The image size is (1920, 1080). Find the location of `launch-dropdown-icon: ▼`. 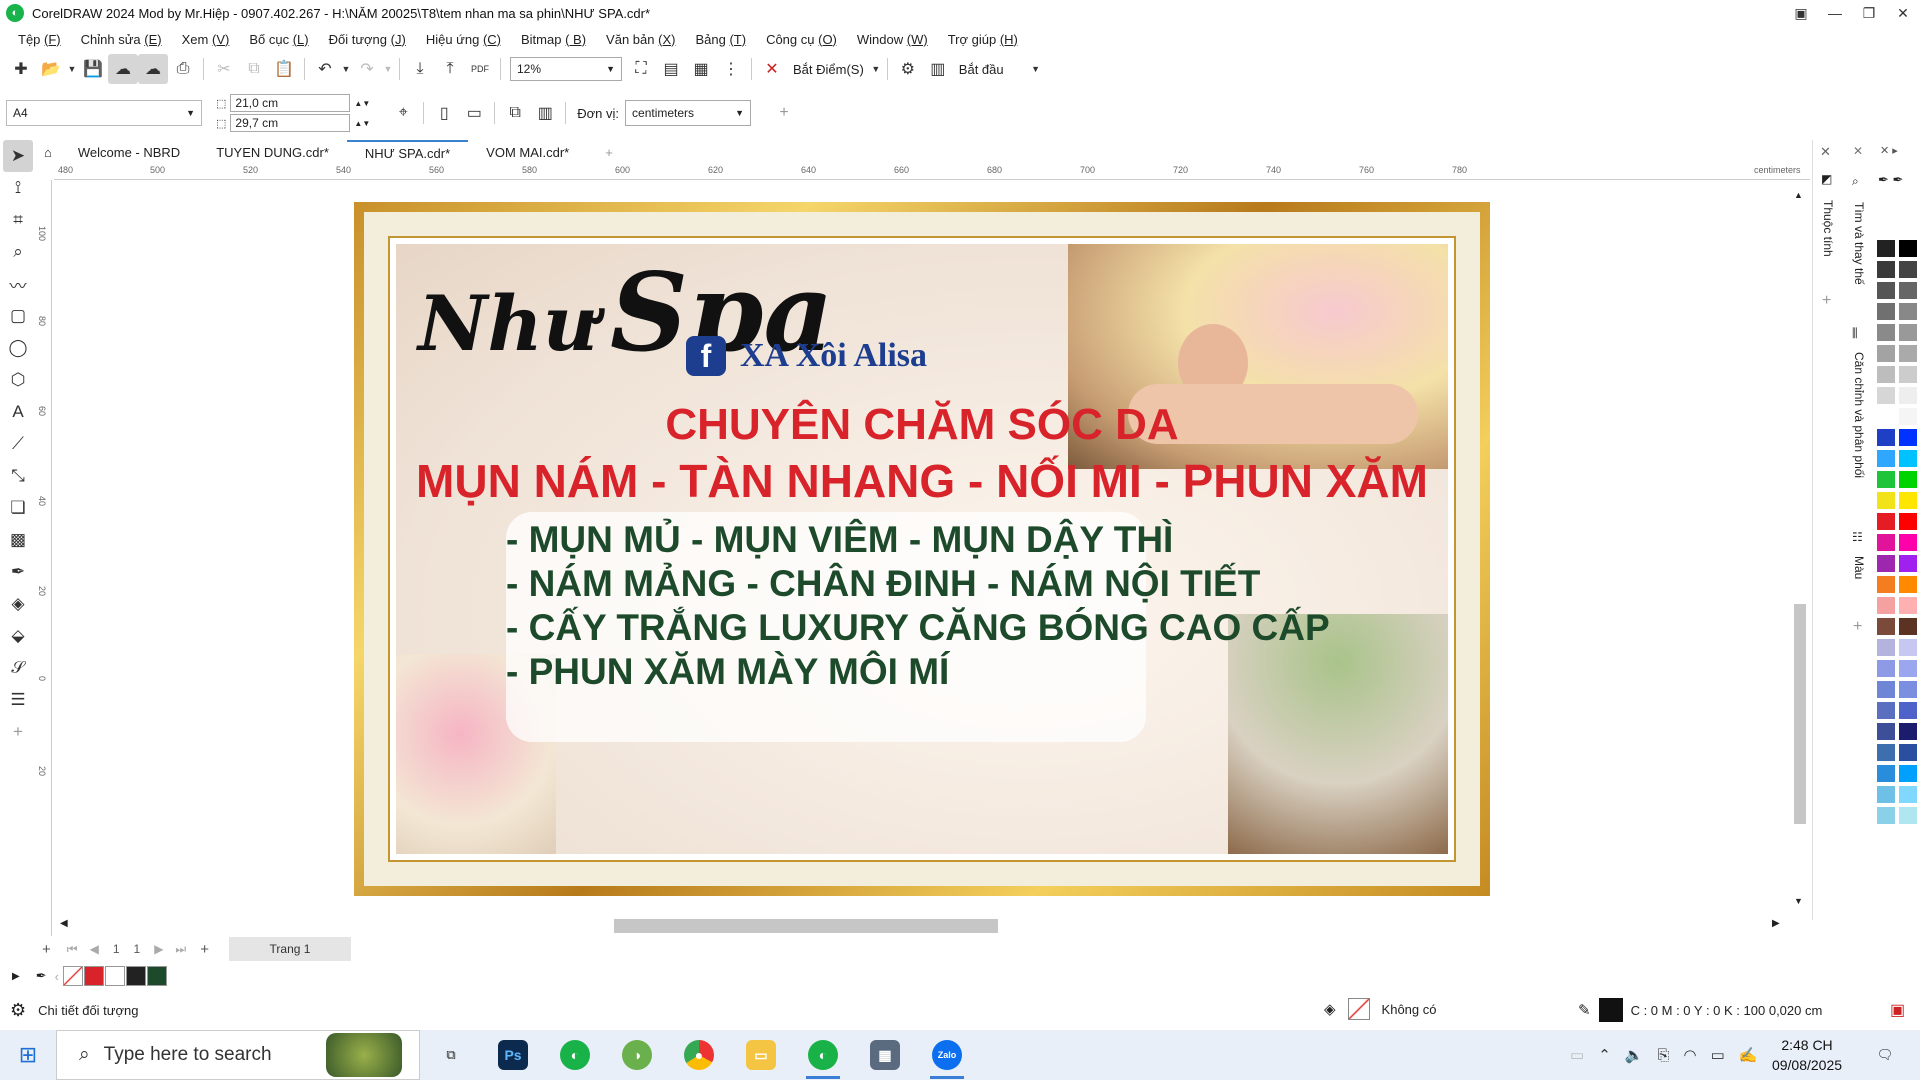

launch-dropdown-icon: ▼ is located at coordinates (1036, 69).